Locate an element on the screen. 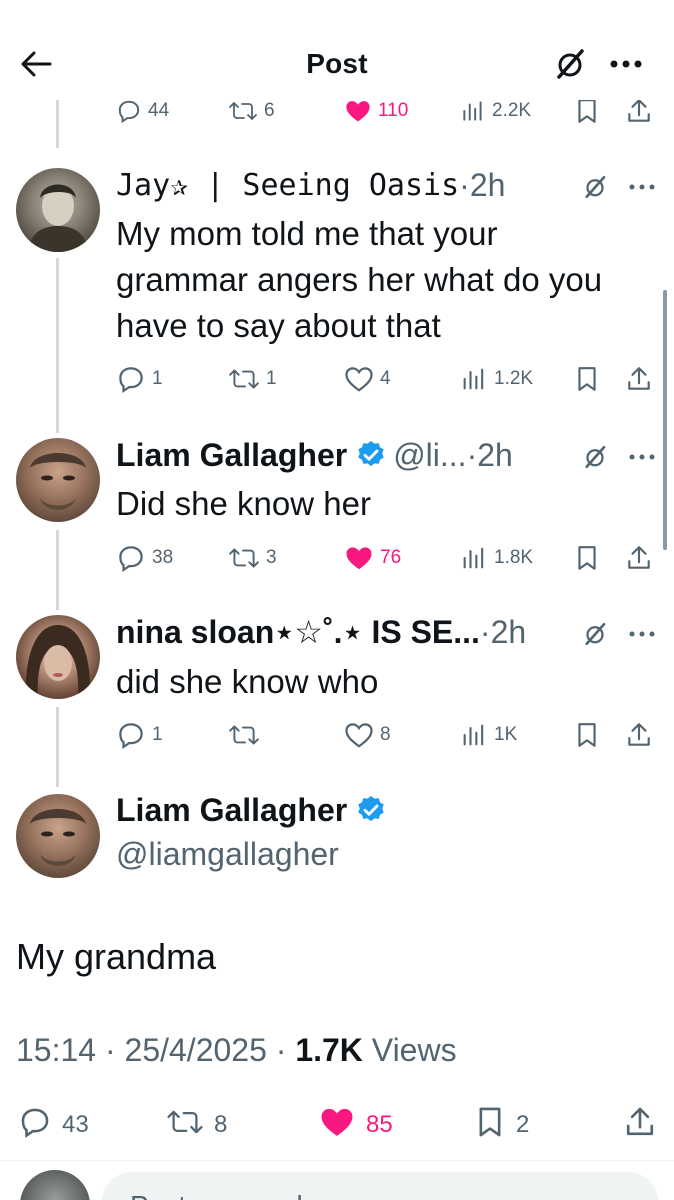  views-count: 2.2K is located at coordinates (512, 110).